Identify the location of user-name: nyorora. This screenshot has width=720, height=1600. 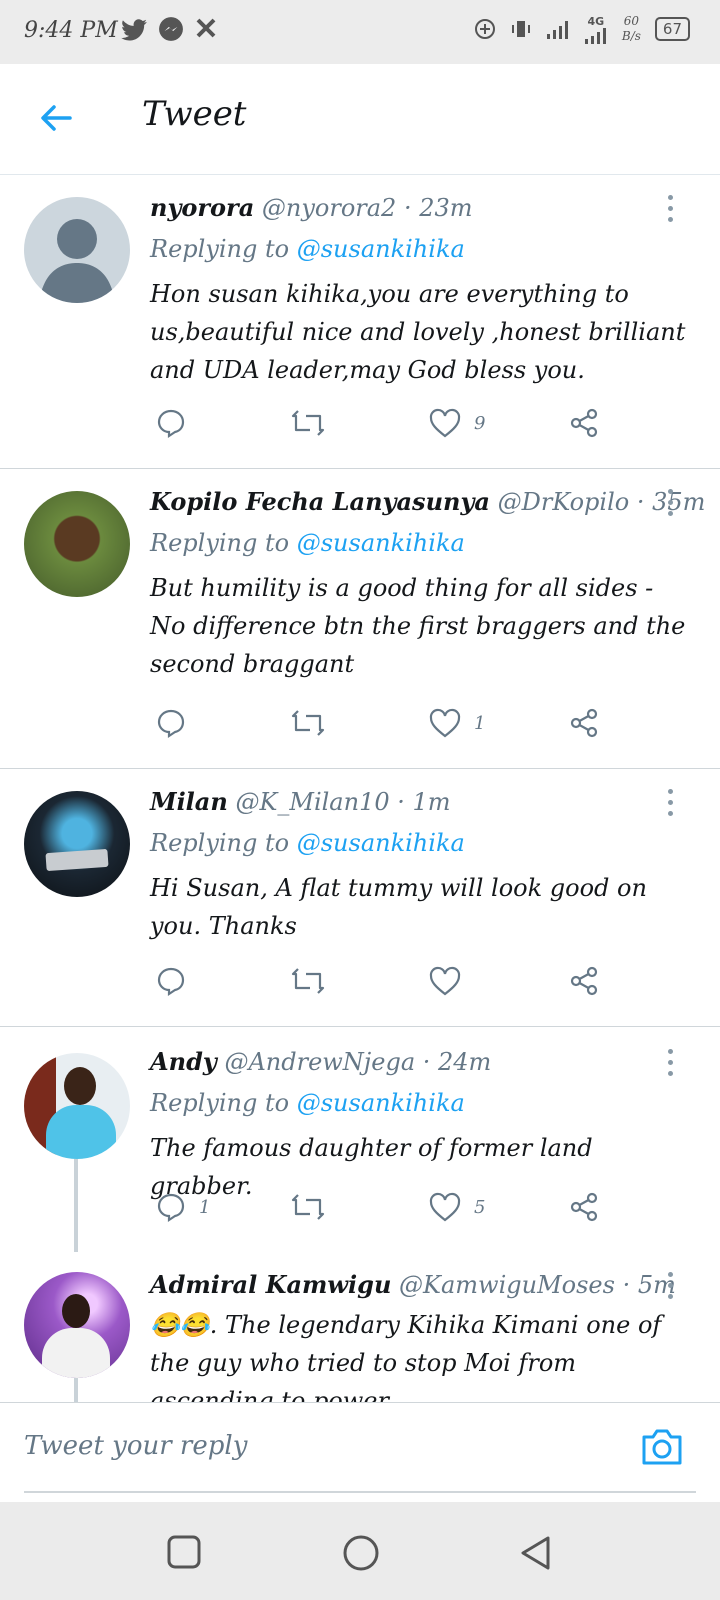
(202, 207).